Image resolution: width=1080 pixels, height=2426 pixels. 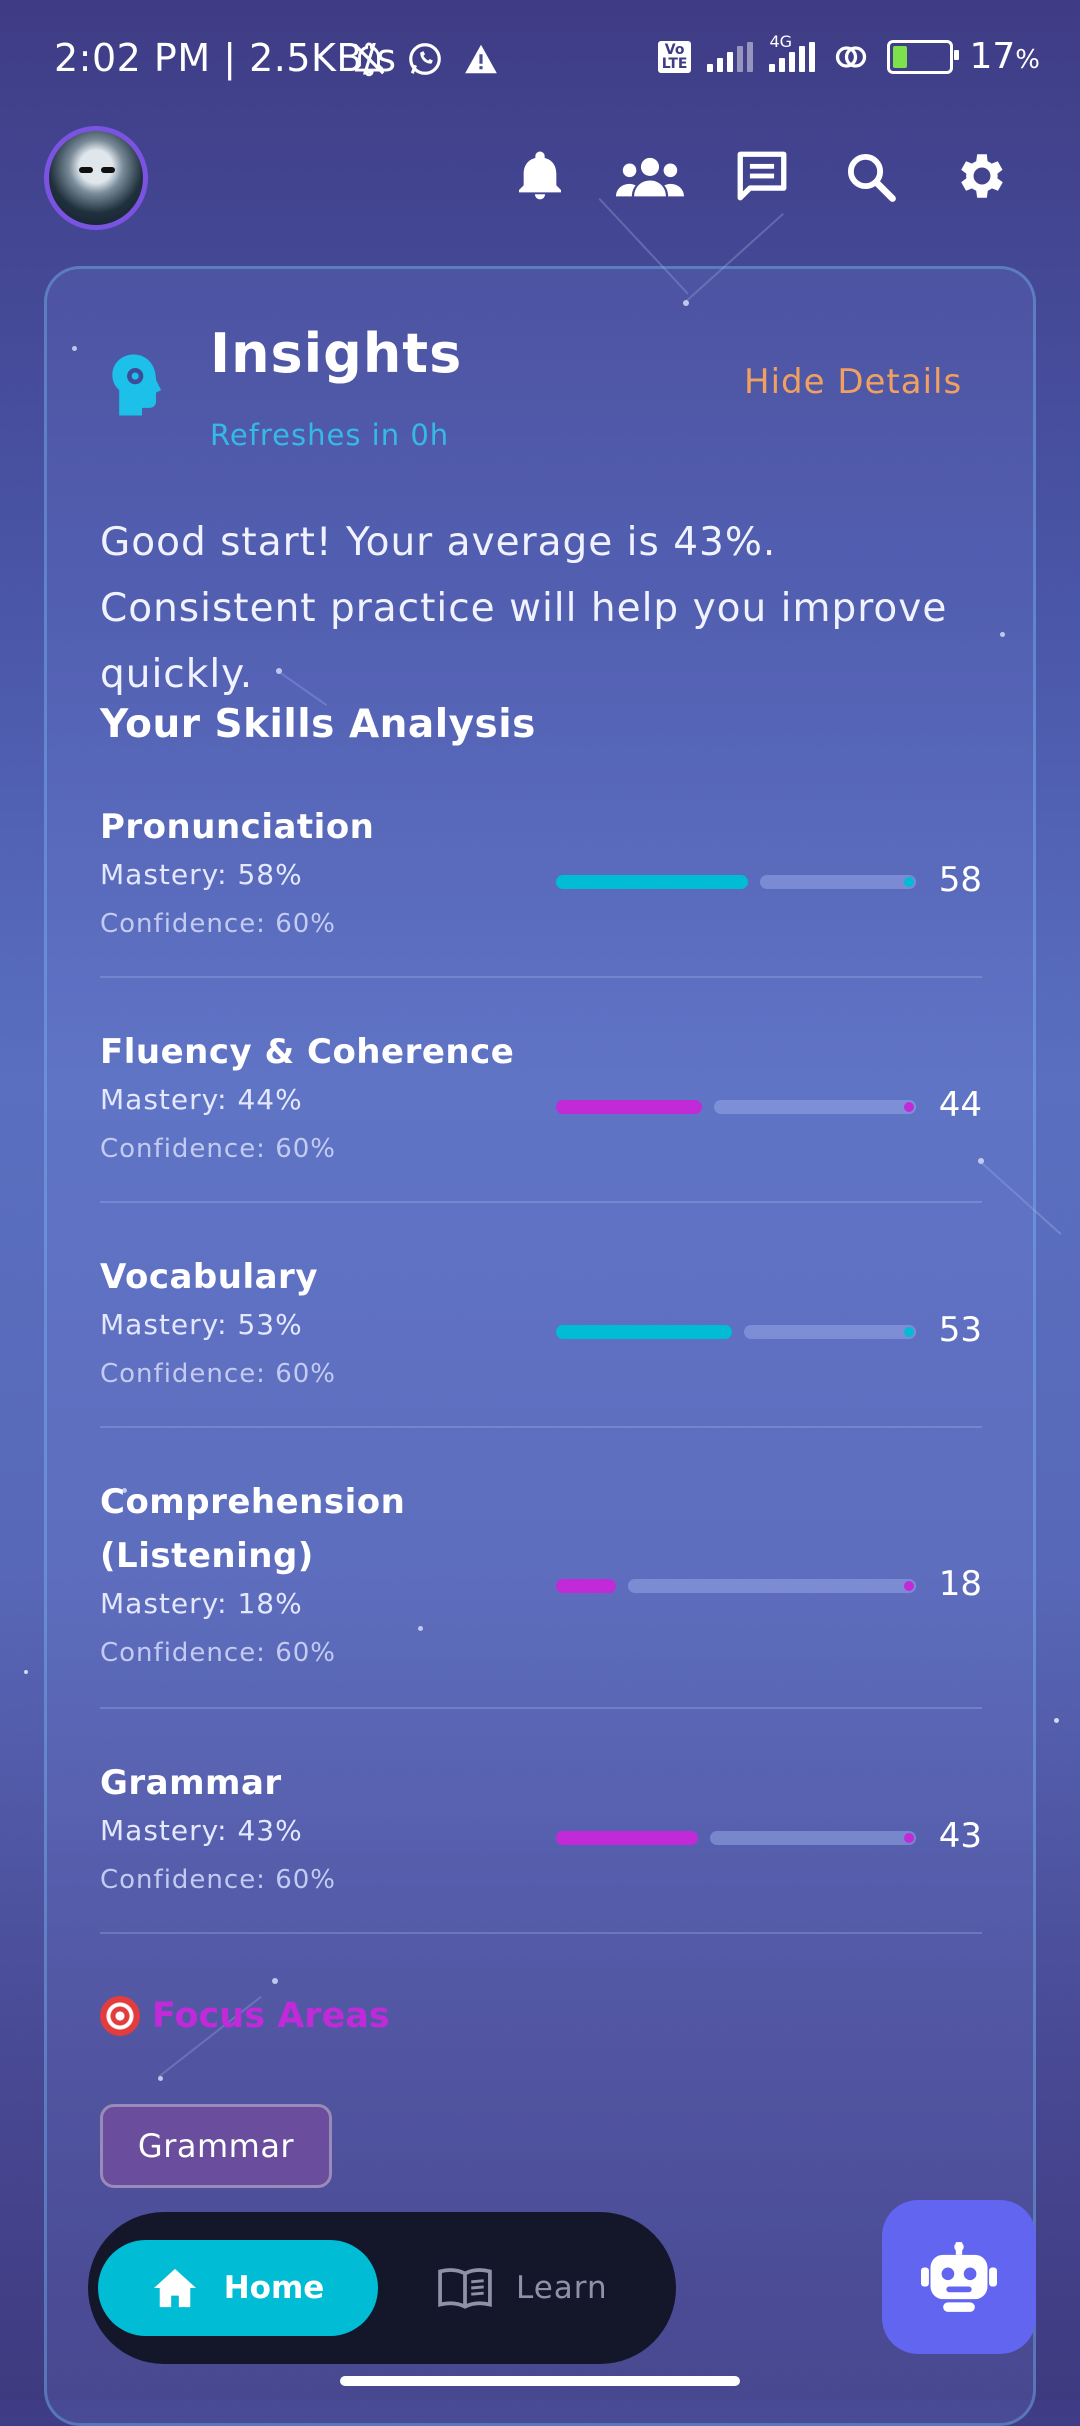 I want to click on ai-assistant-button, so click(x=959, y=2277).